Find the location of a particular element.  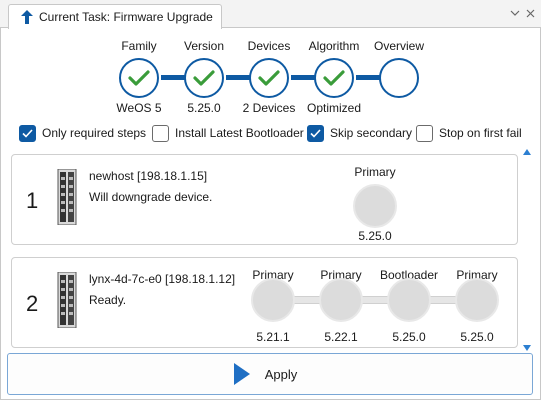

step-value: Optimized is located at coordinates (334, 108).